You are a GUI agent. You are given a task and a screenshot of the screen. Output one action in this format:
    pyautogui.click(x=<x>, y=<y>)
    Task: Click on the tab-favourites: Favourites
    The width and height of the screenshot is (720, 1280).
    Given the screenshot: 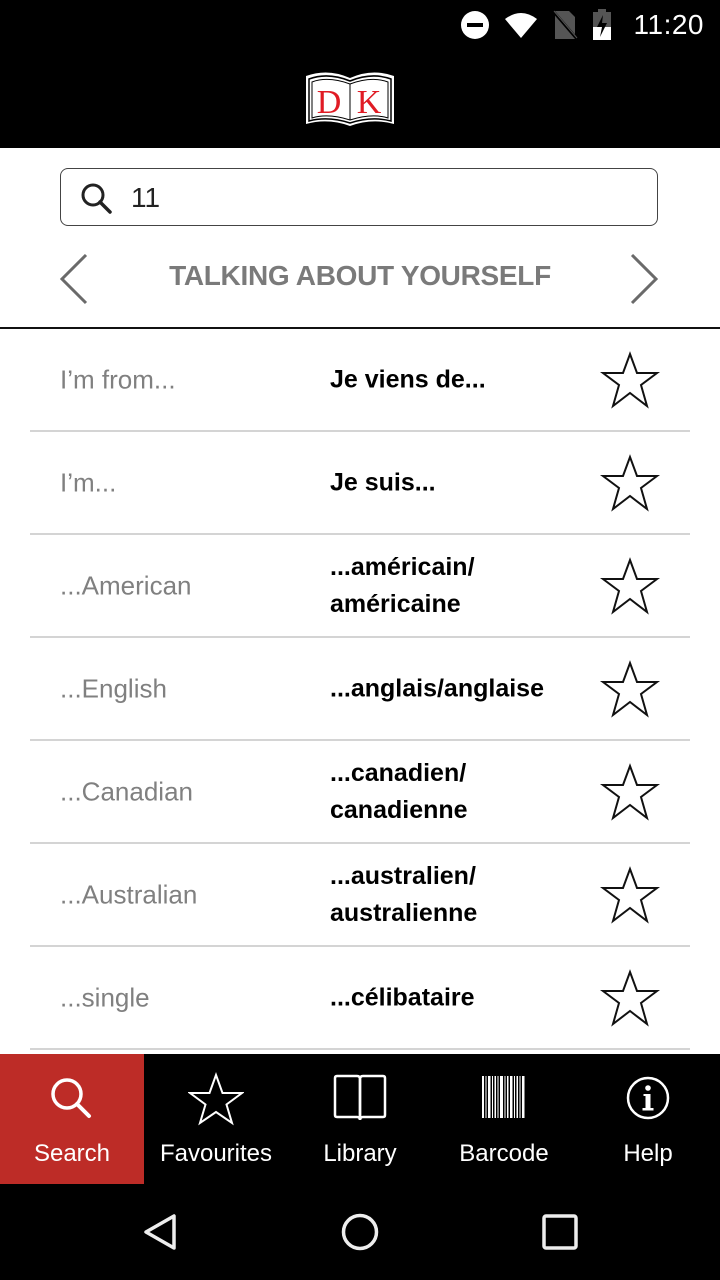 What is the action you would take?
    pyautogui.click(x=216, y=1119)
    